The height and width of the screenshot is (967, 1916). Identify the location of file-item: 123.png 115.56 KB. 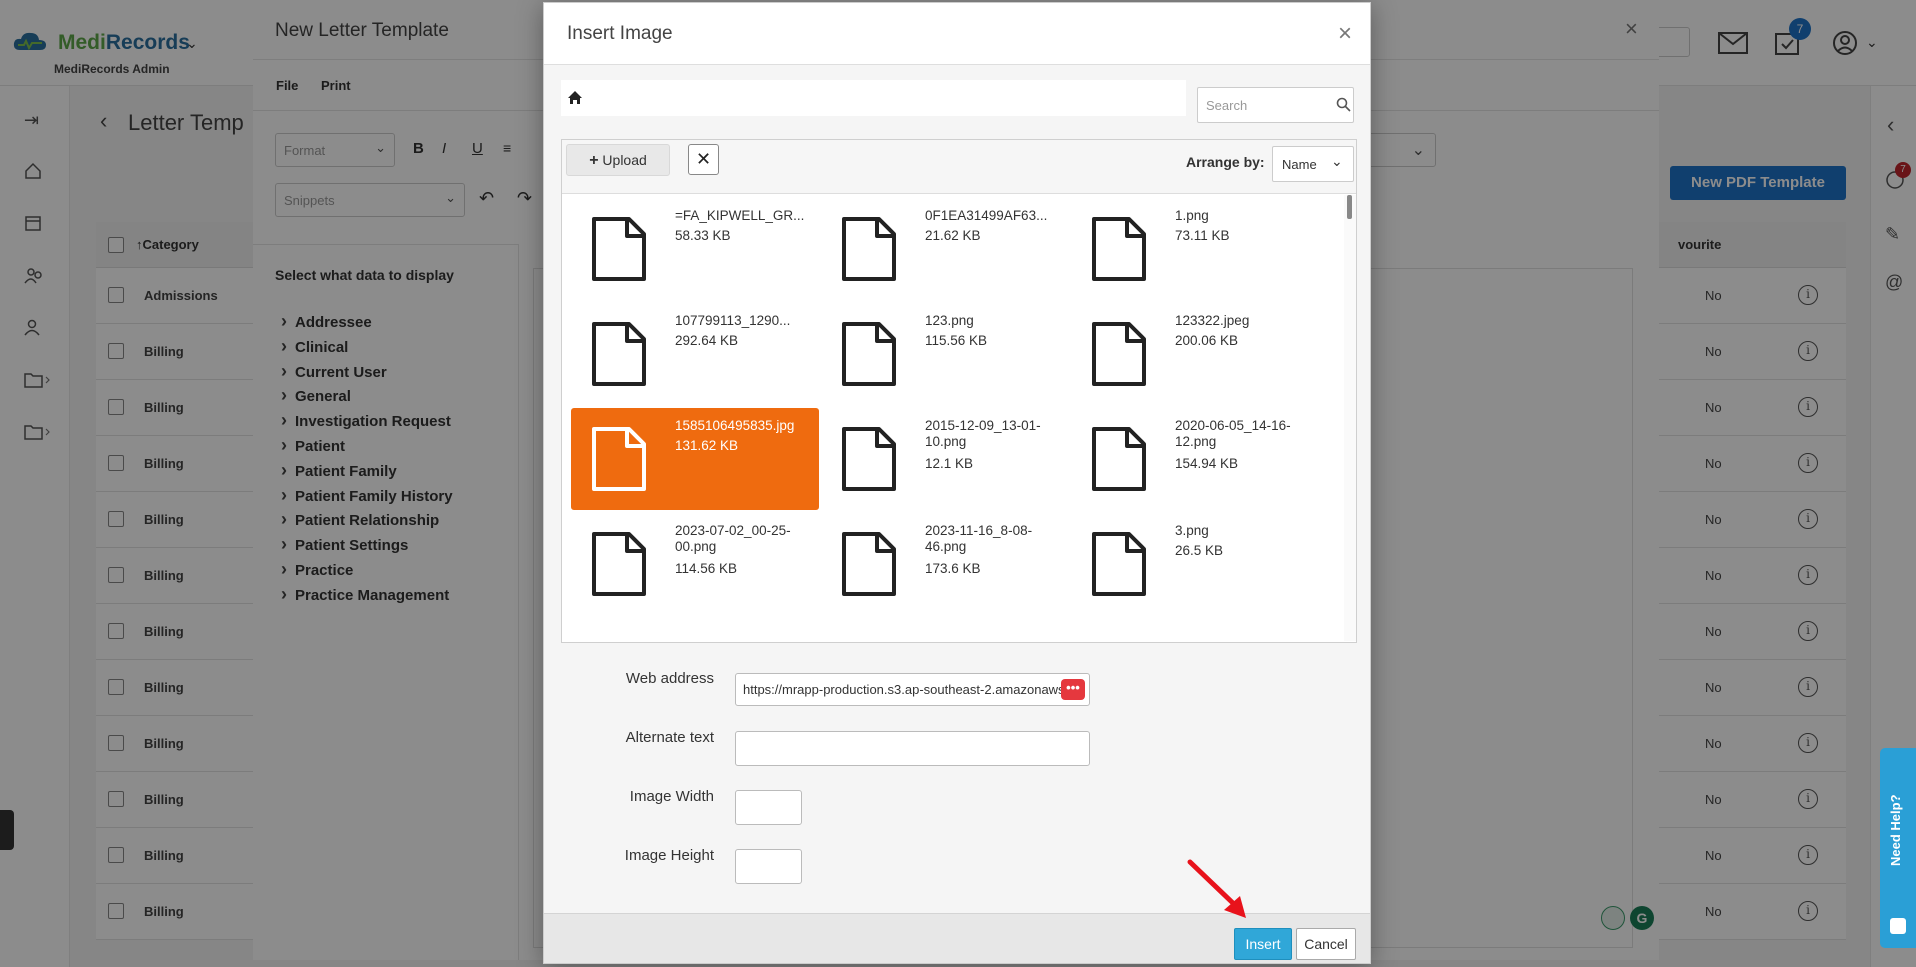
(945, 354).